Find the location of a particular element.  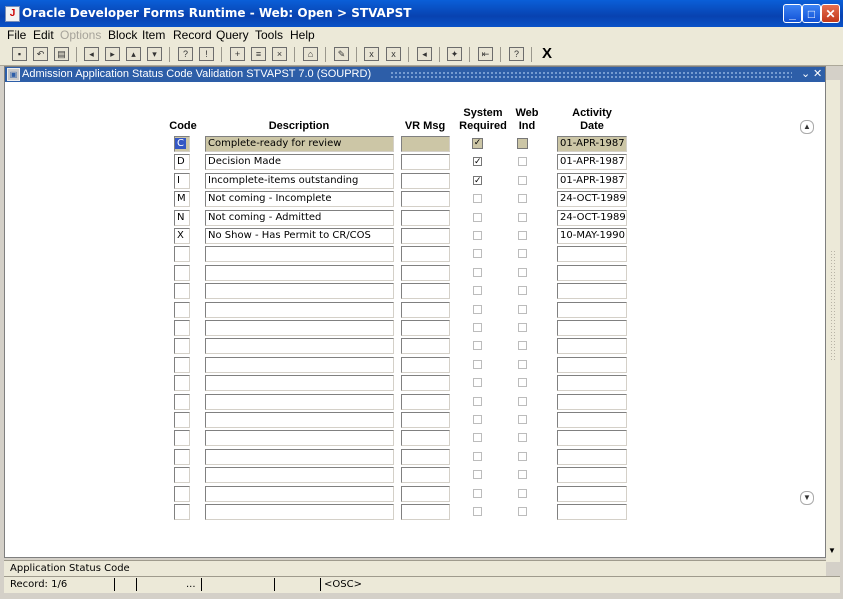

description-field: Decision Made is located at coordinates (299, 162).